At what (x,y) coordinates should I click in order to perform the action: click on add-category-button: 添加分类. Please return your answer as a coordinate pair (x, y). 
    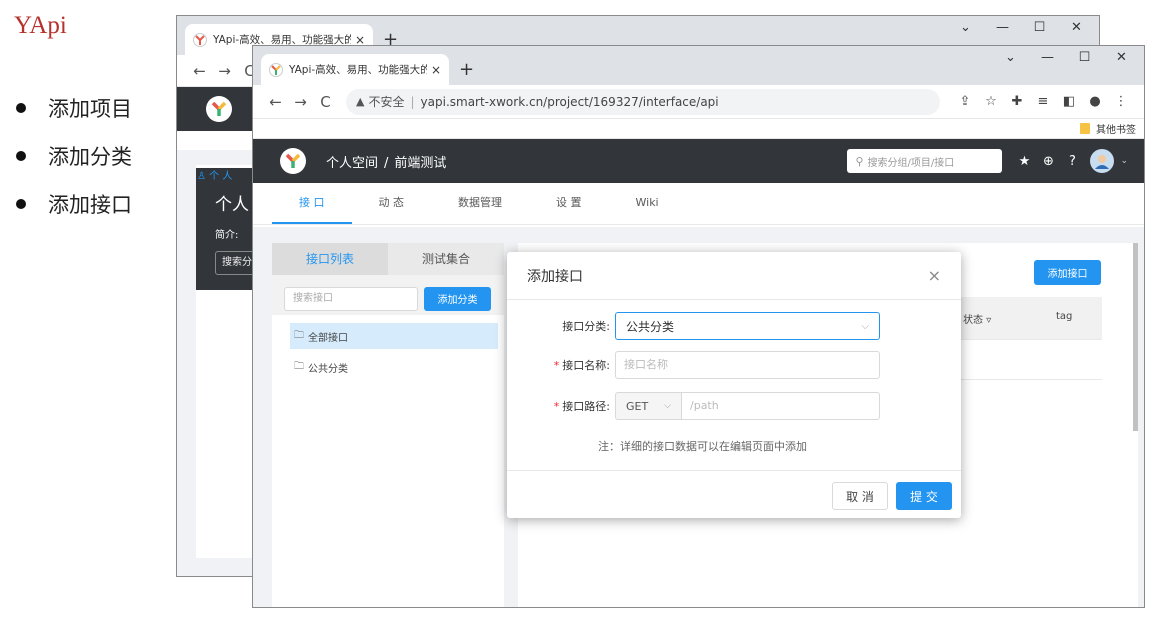
    Looking at the image, I should click on (457, 298).